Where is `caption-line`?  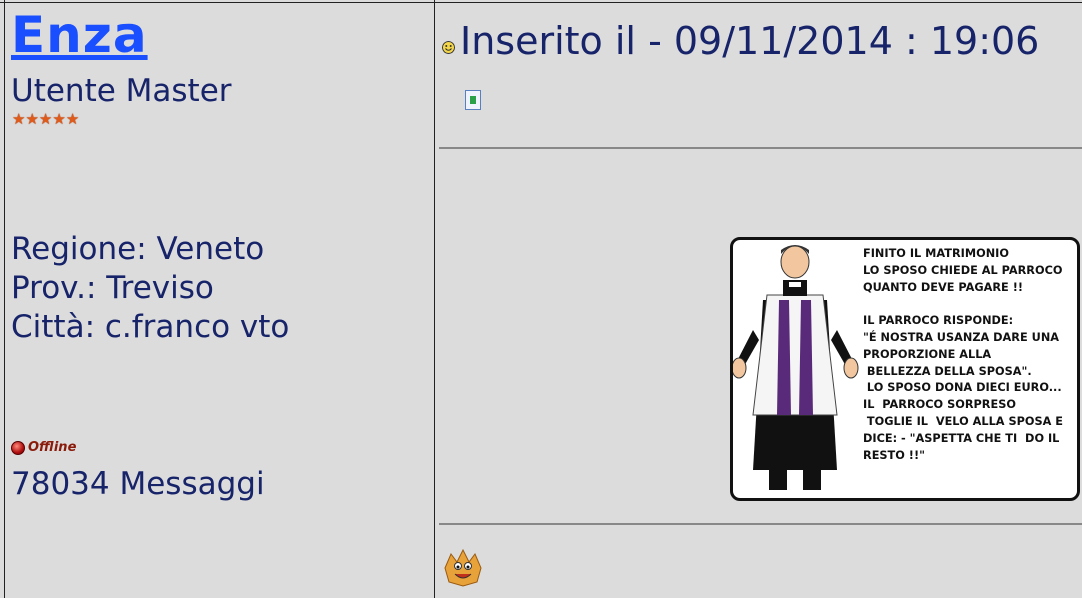
caption-line is located at coordinates (970, 304).